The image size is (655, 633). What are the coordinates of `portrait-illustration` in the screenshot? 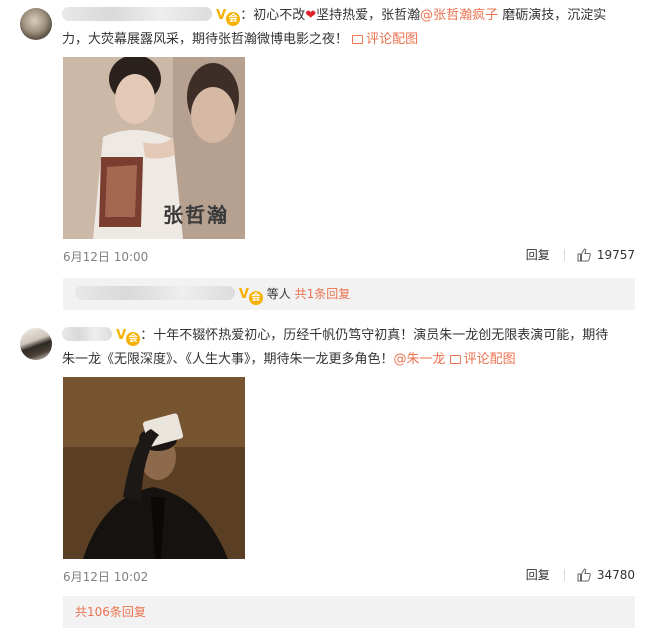 It's located at (154, 468).